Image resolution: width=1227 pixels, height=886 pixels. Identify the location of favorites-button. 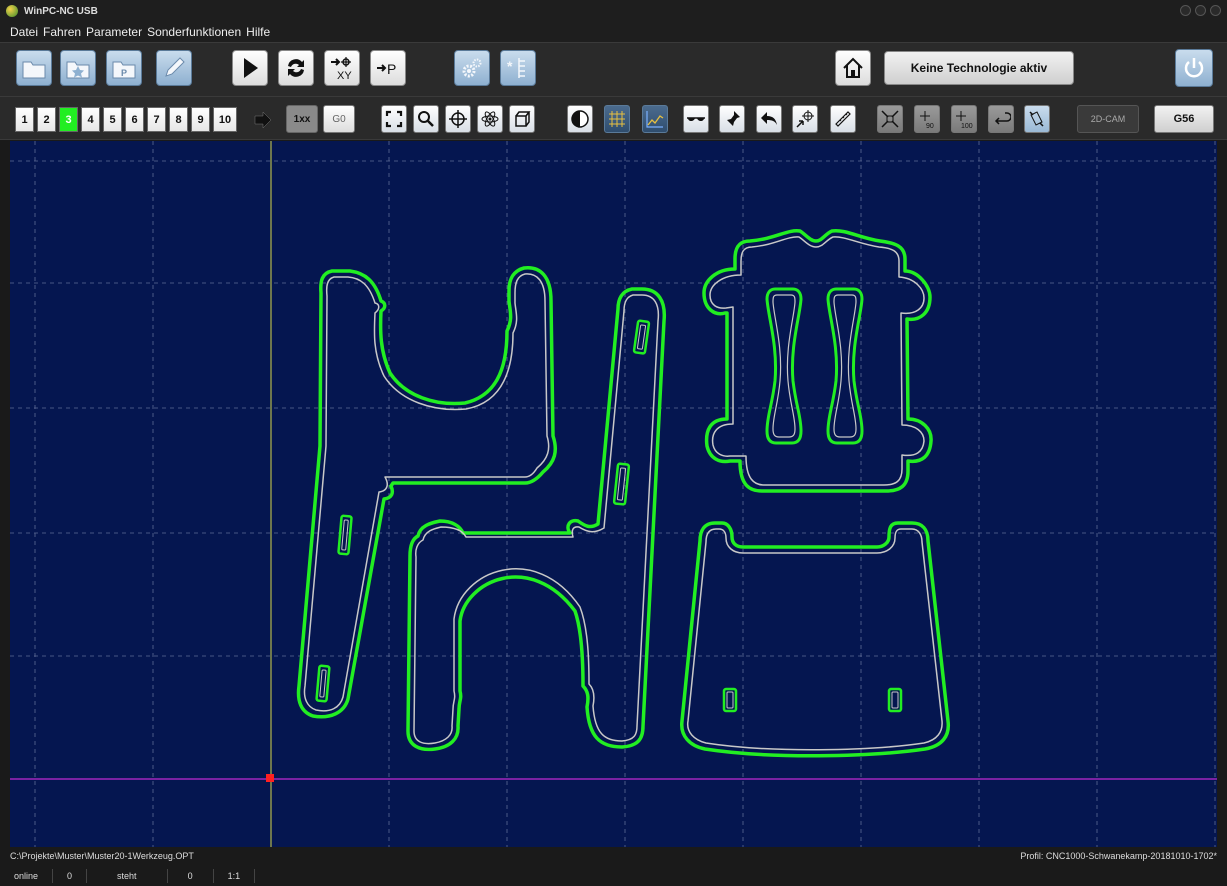
(78, 68).